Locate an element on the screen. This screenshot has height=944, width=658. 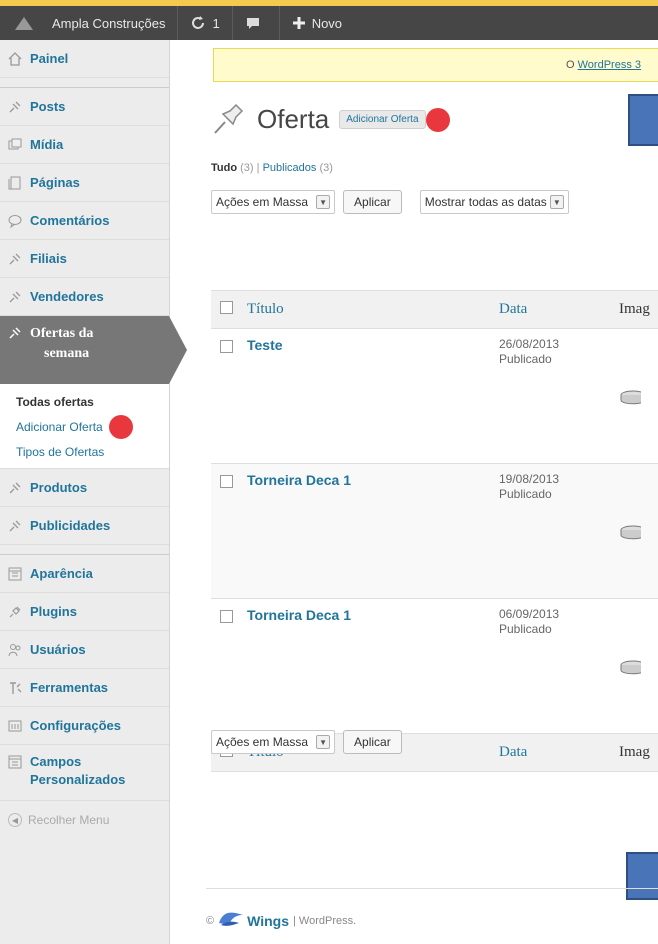
column-header-image: Imag is located at coordinates (638, 309).